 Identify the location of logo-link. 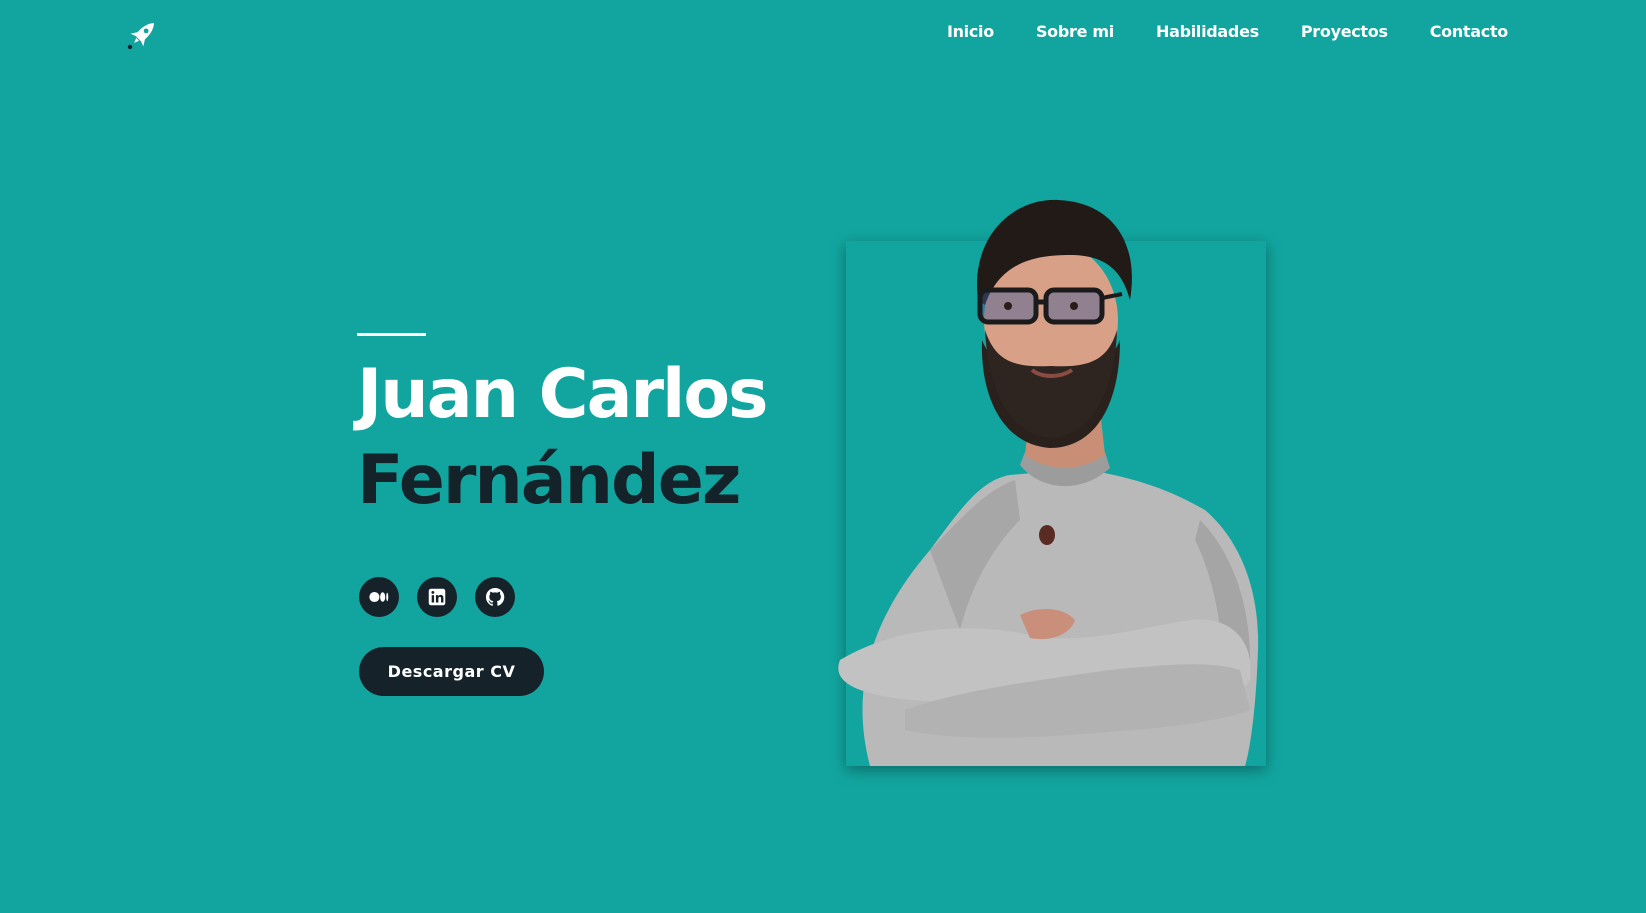
(144, 36).